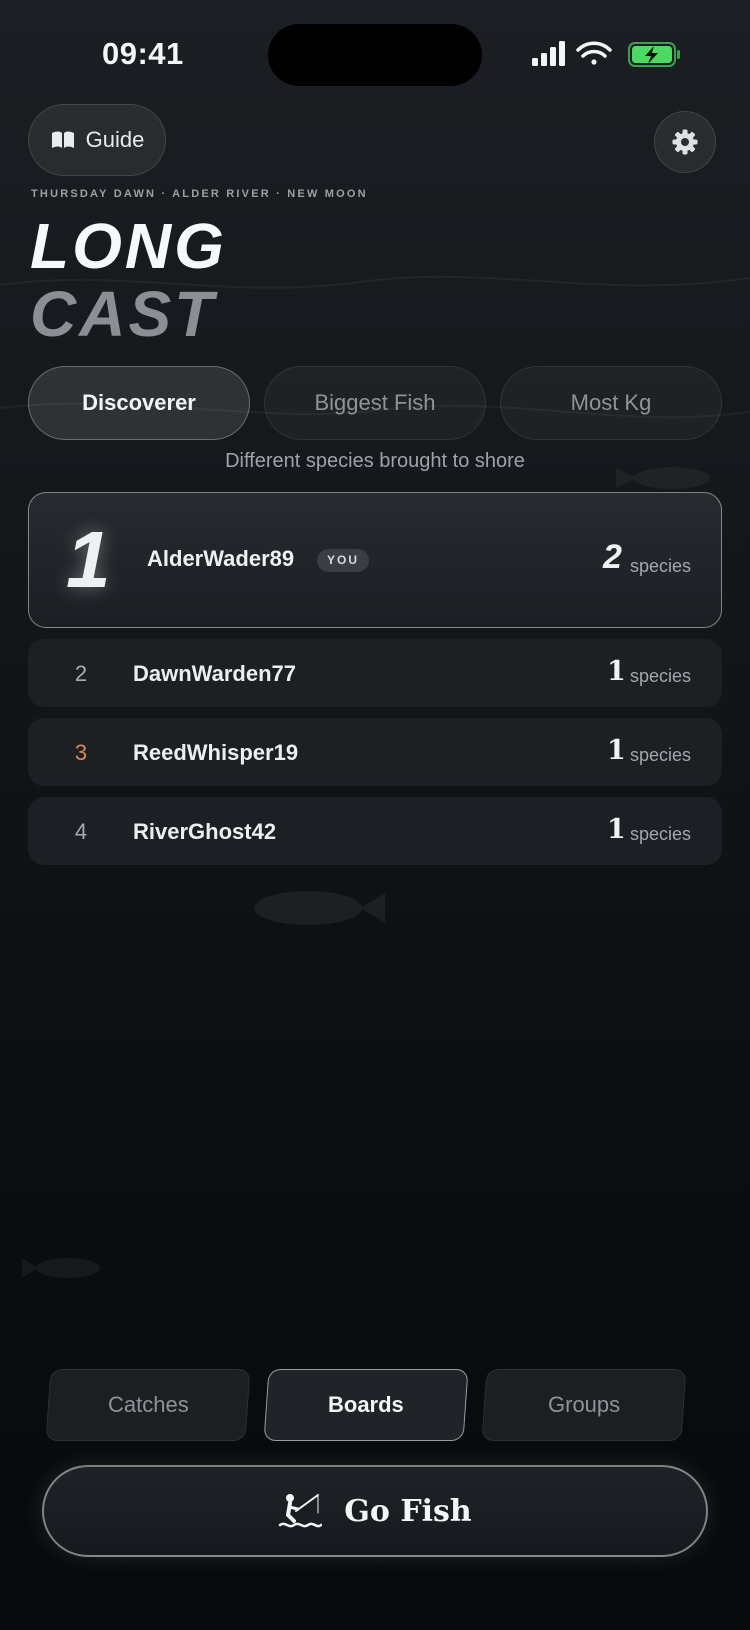 The image size is (750, 1630). I want to click on app-title-line1: LONG, so click(128, 246).